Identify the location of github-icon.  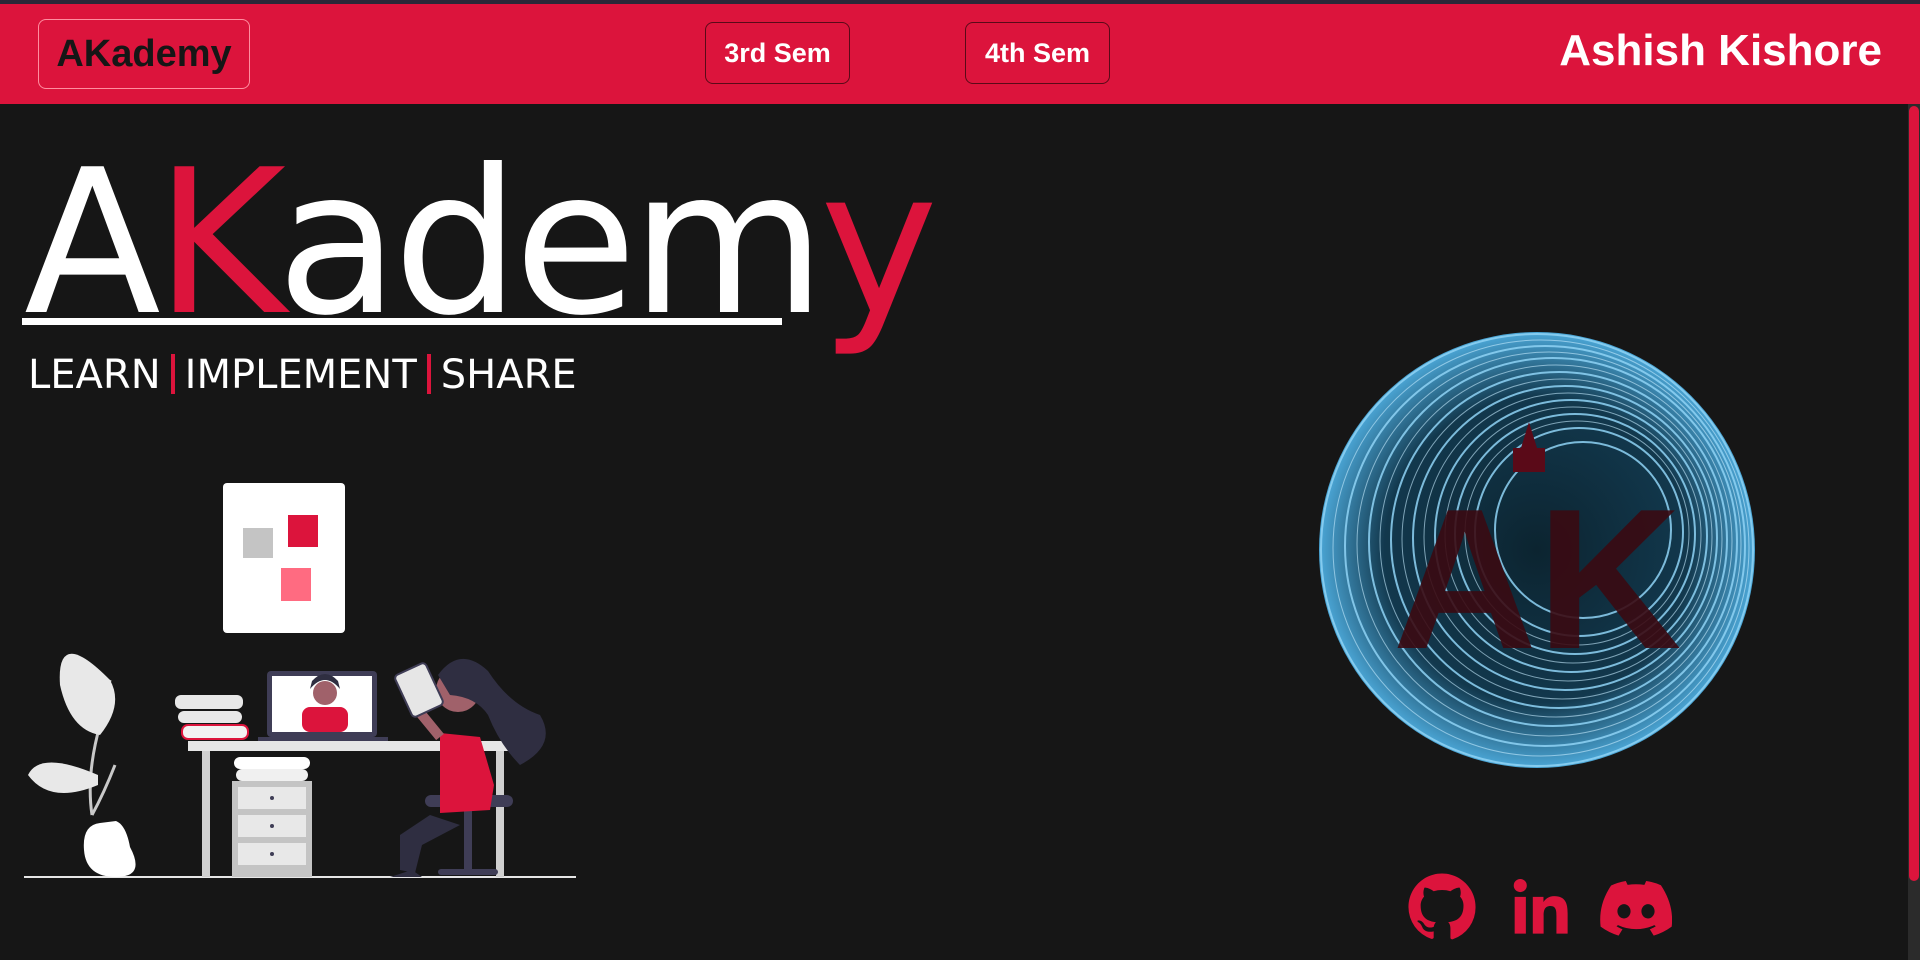
(1442, 906).